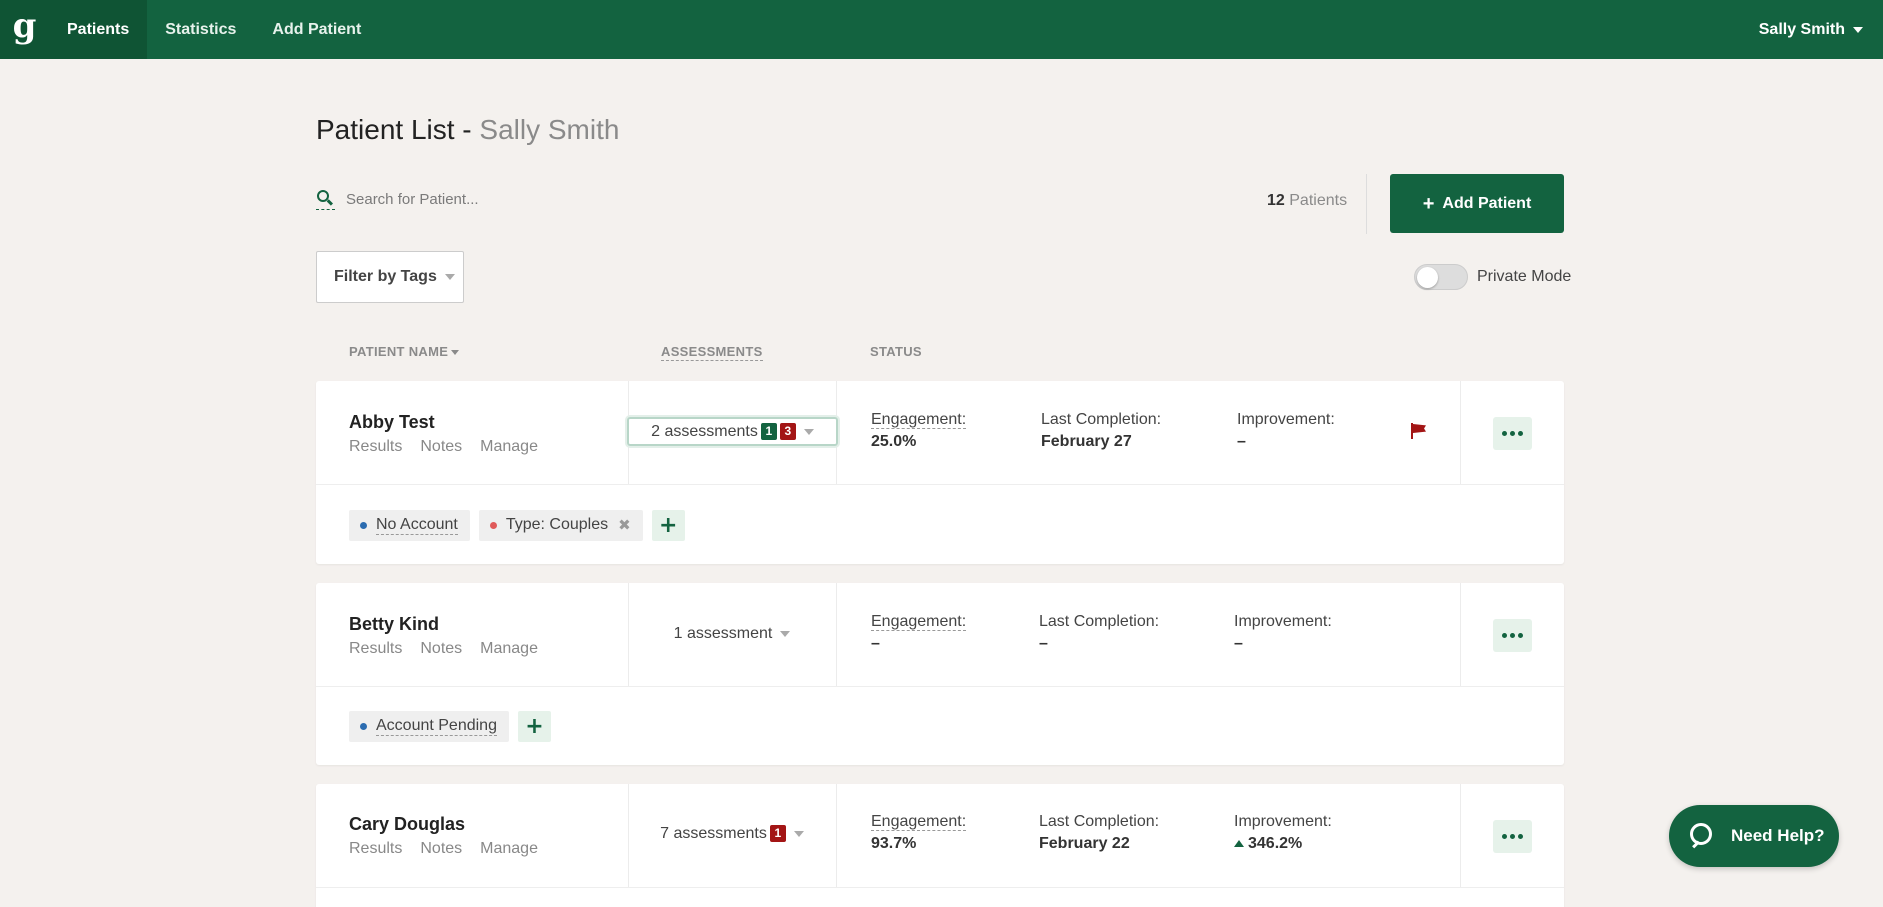 The height and width of the screenshot is (907, 1883). What do you see at coordinates (436, 726) in the screenshot?
I see `tag-label: Account Pending` at bounding box center [436, 726].